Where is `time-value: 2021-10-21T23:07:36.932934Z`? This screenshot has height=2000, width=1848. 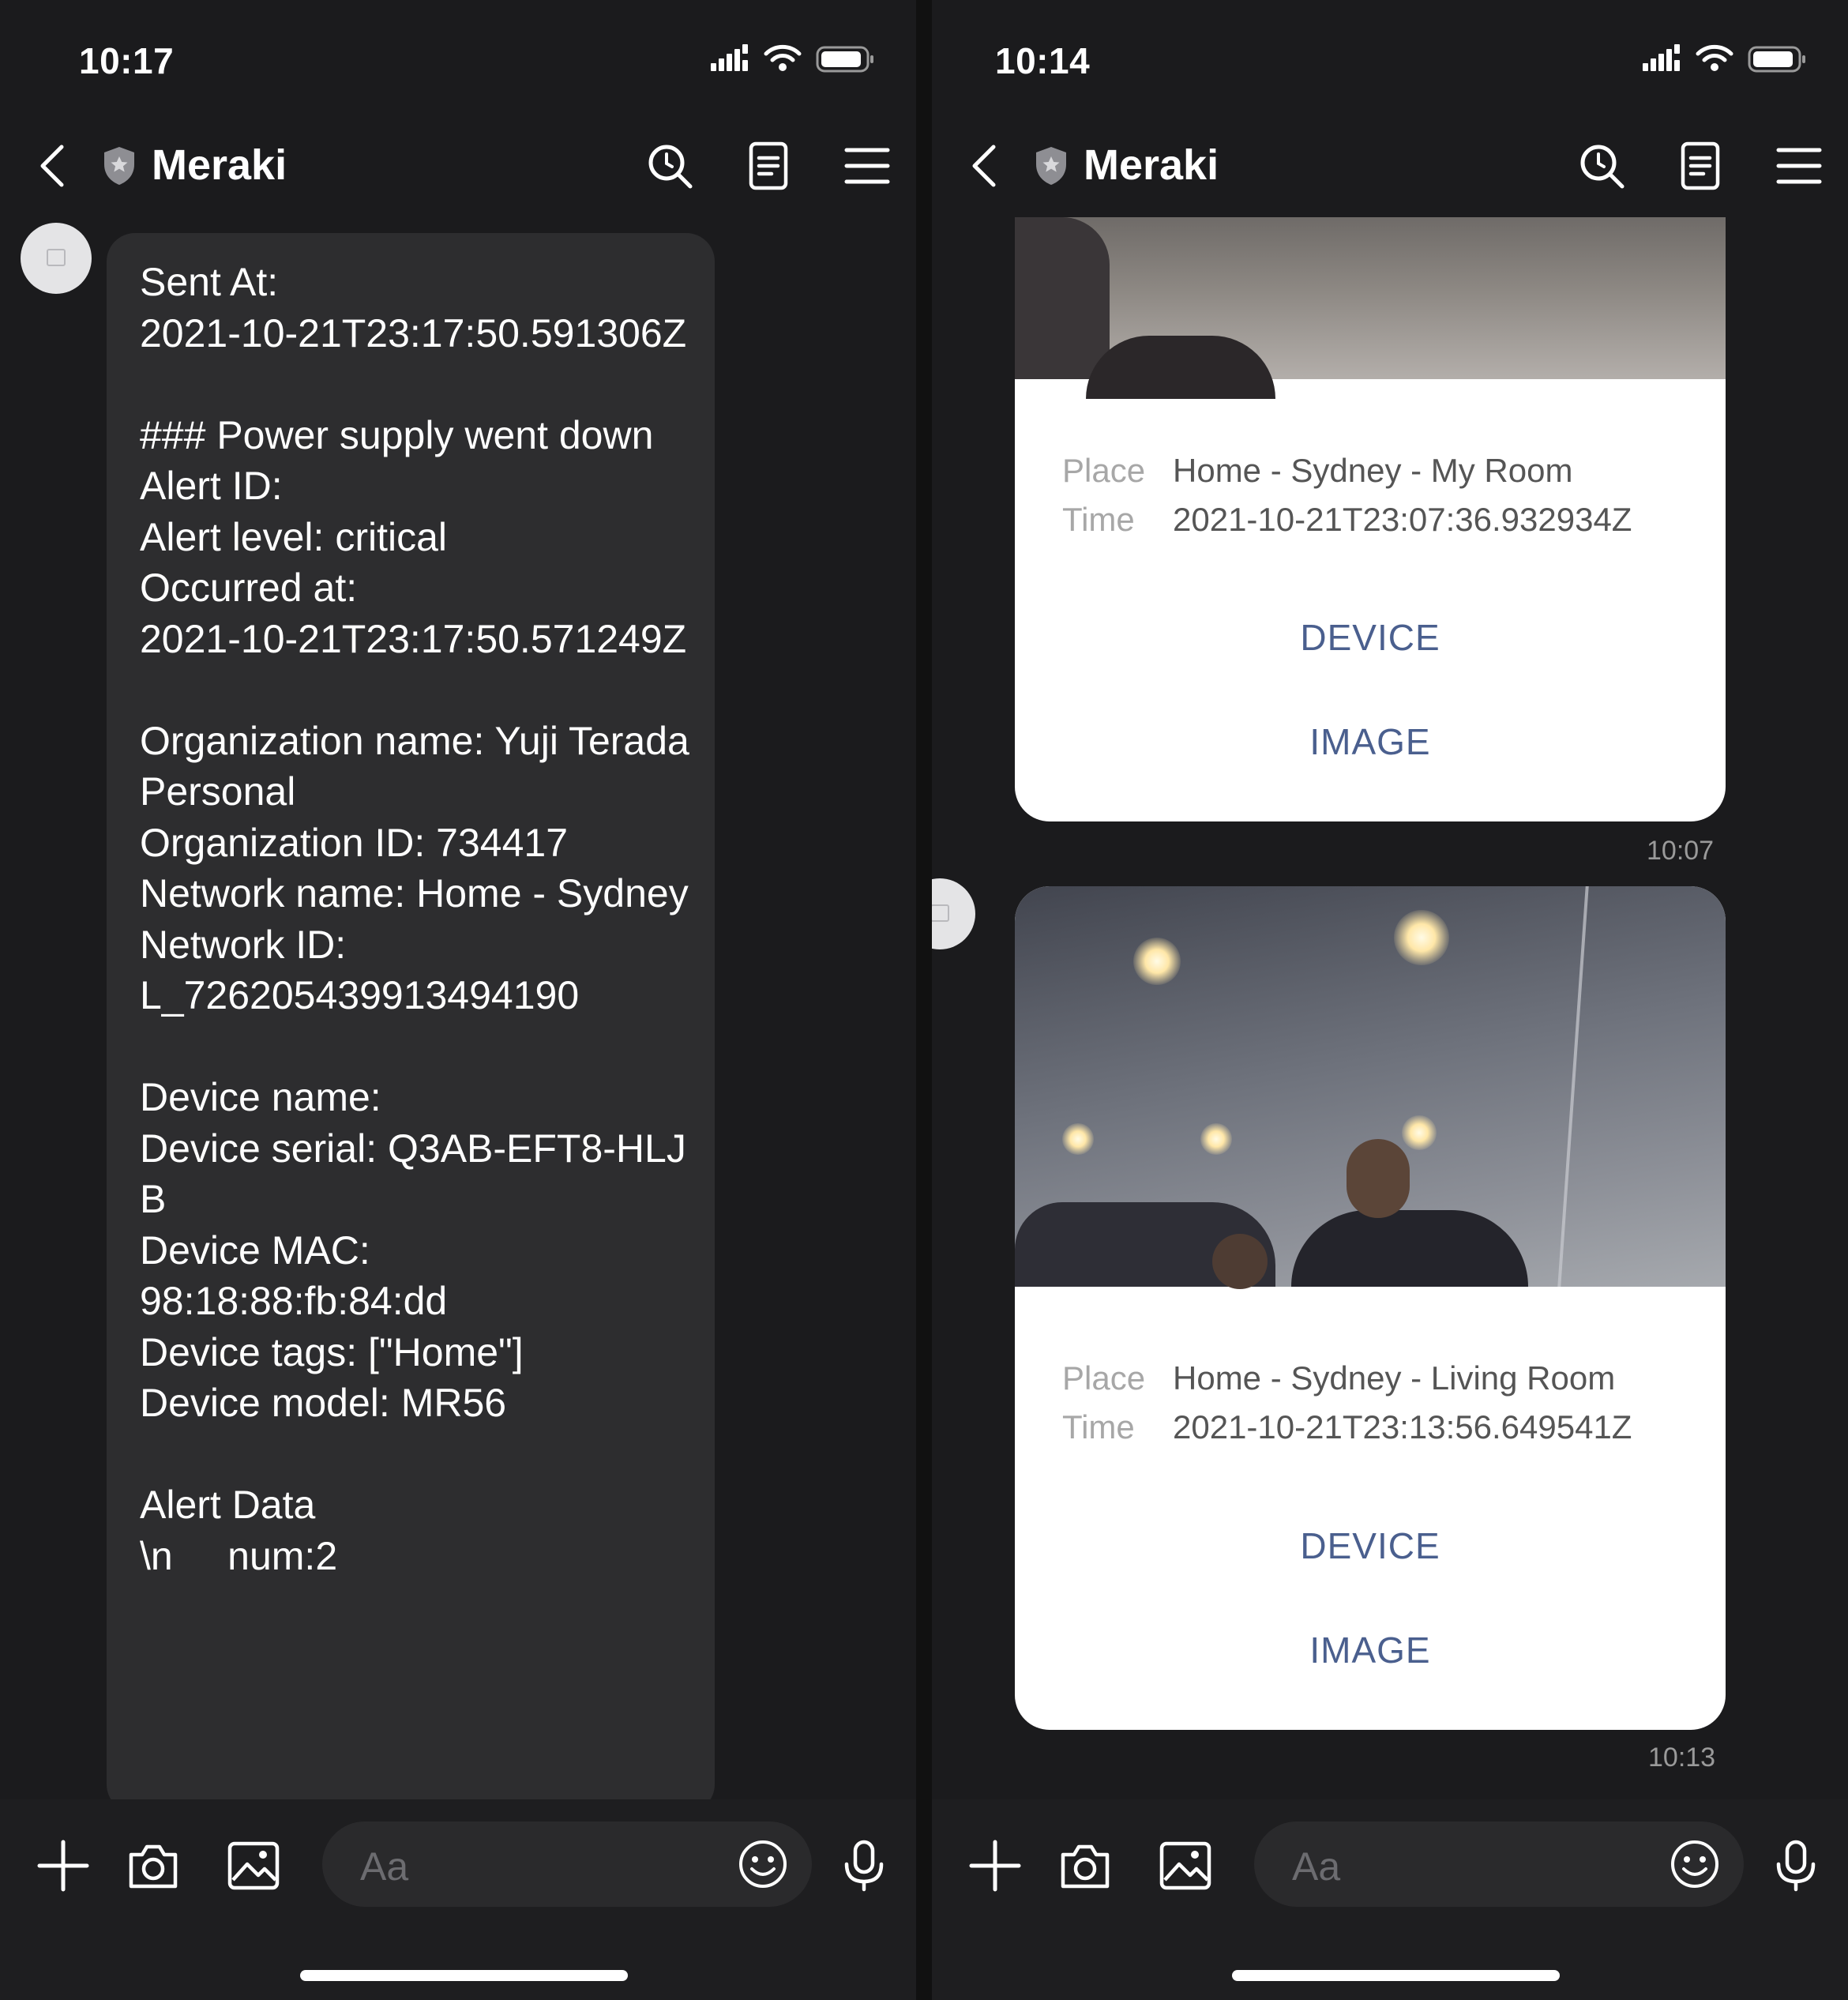 time-value: 2021-10-21T23:07:36.932934Z is located at coordinates (1402, 519).